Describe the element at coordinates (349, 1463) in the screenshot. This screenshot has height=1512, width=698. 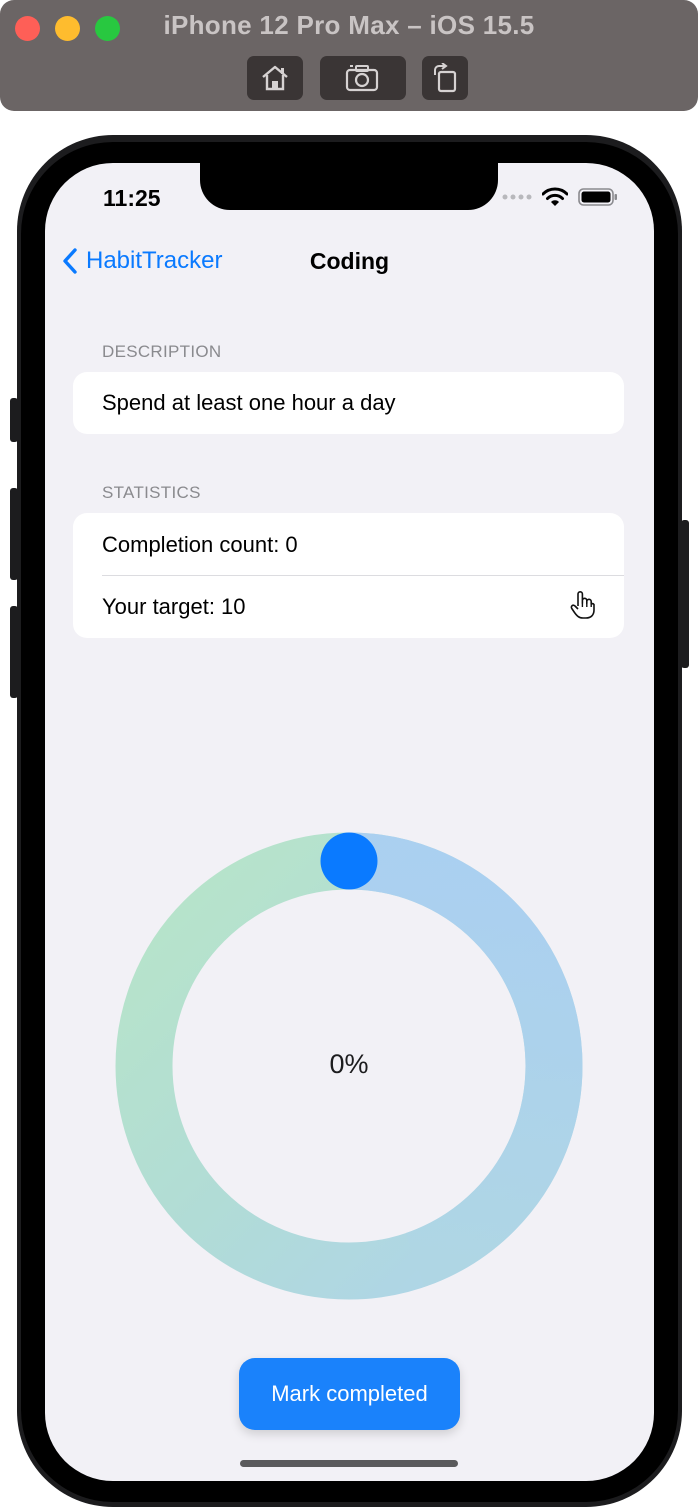
I see `home-indicator` at that location.